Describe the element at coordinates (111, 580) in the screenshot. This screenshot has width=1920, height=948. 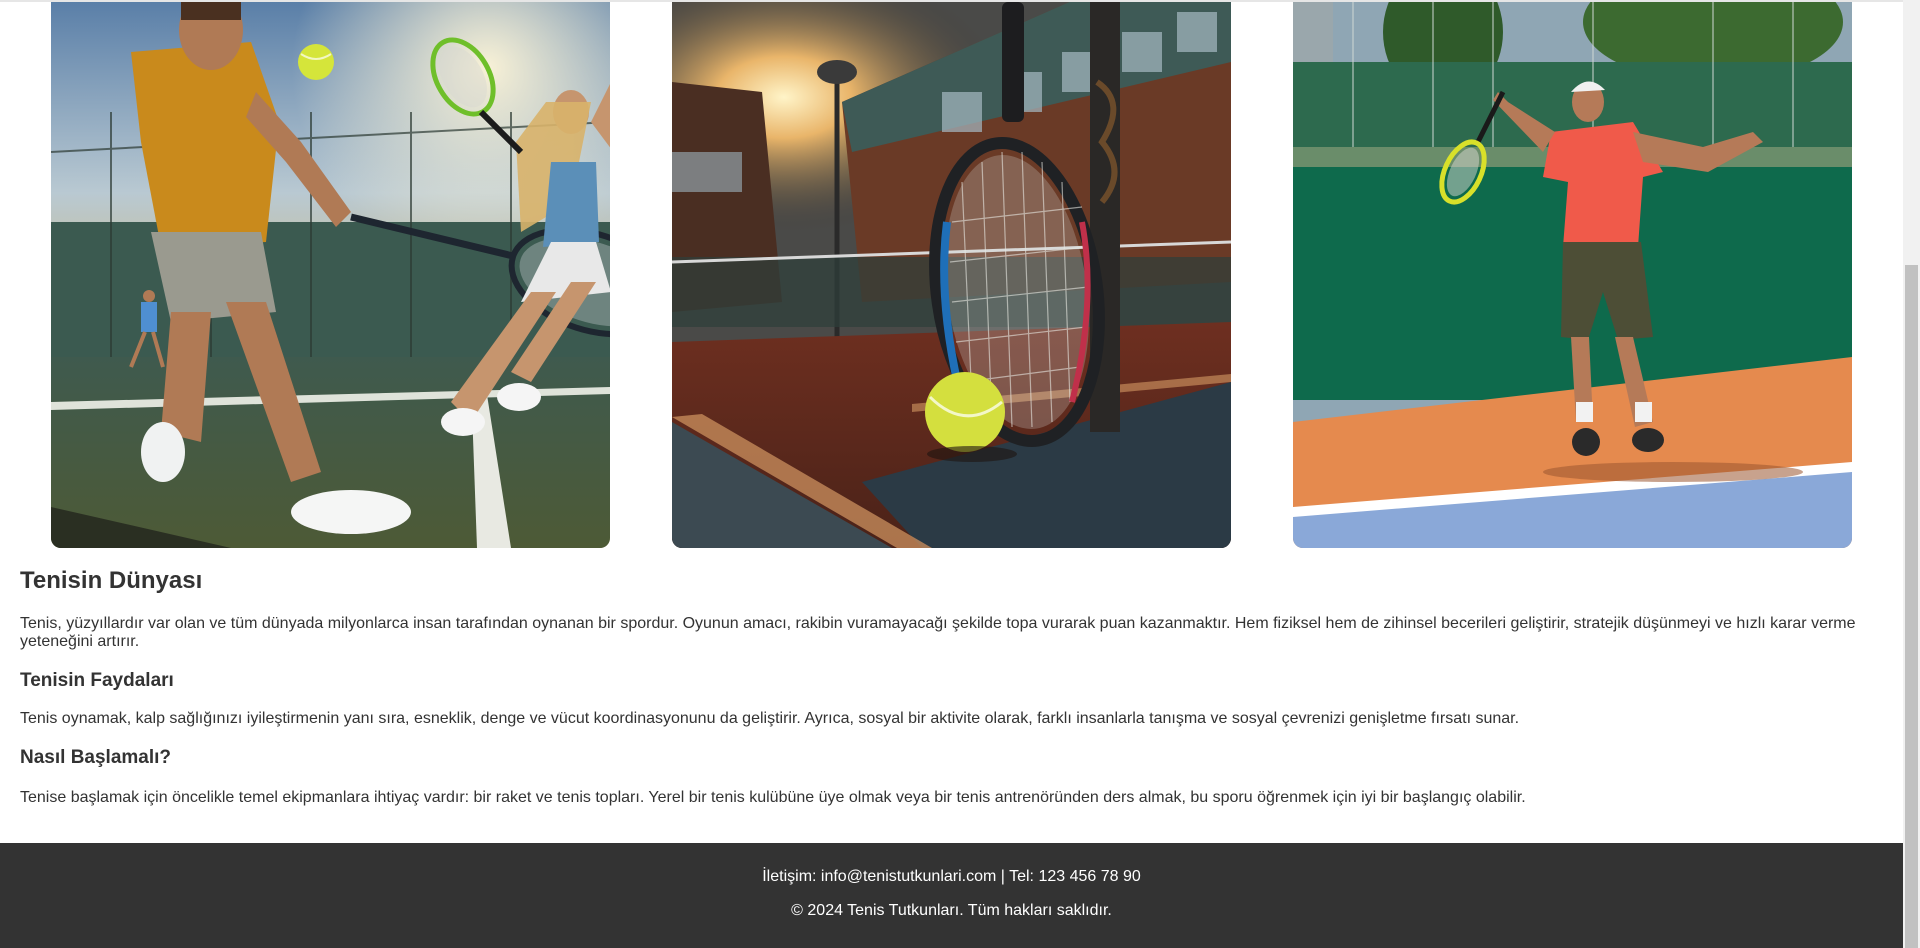
I see `article-title: Tenisin Dünyası` at that location.